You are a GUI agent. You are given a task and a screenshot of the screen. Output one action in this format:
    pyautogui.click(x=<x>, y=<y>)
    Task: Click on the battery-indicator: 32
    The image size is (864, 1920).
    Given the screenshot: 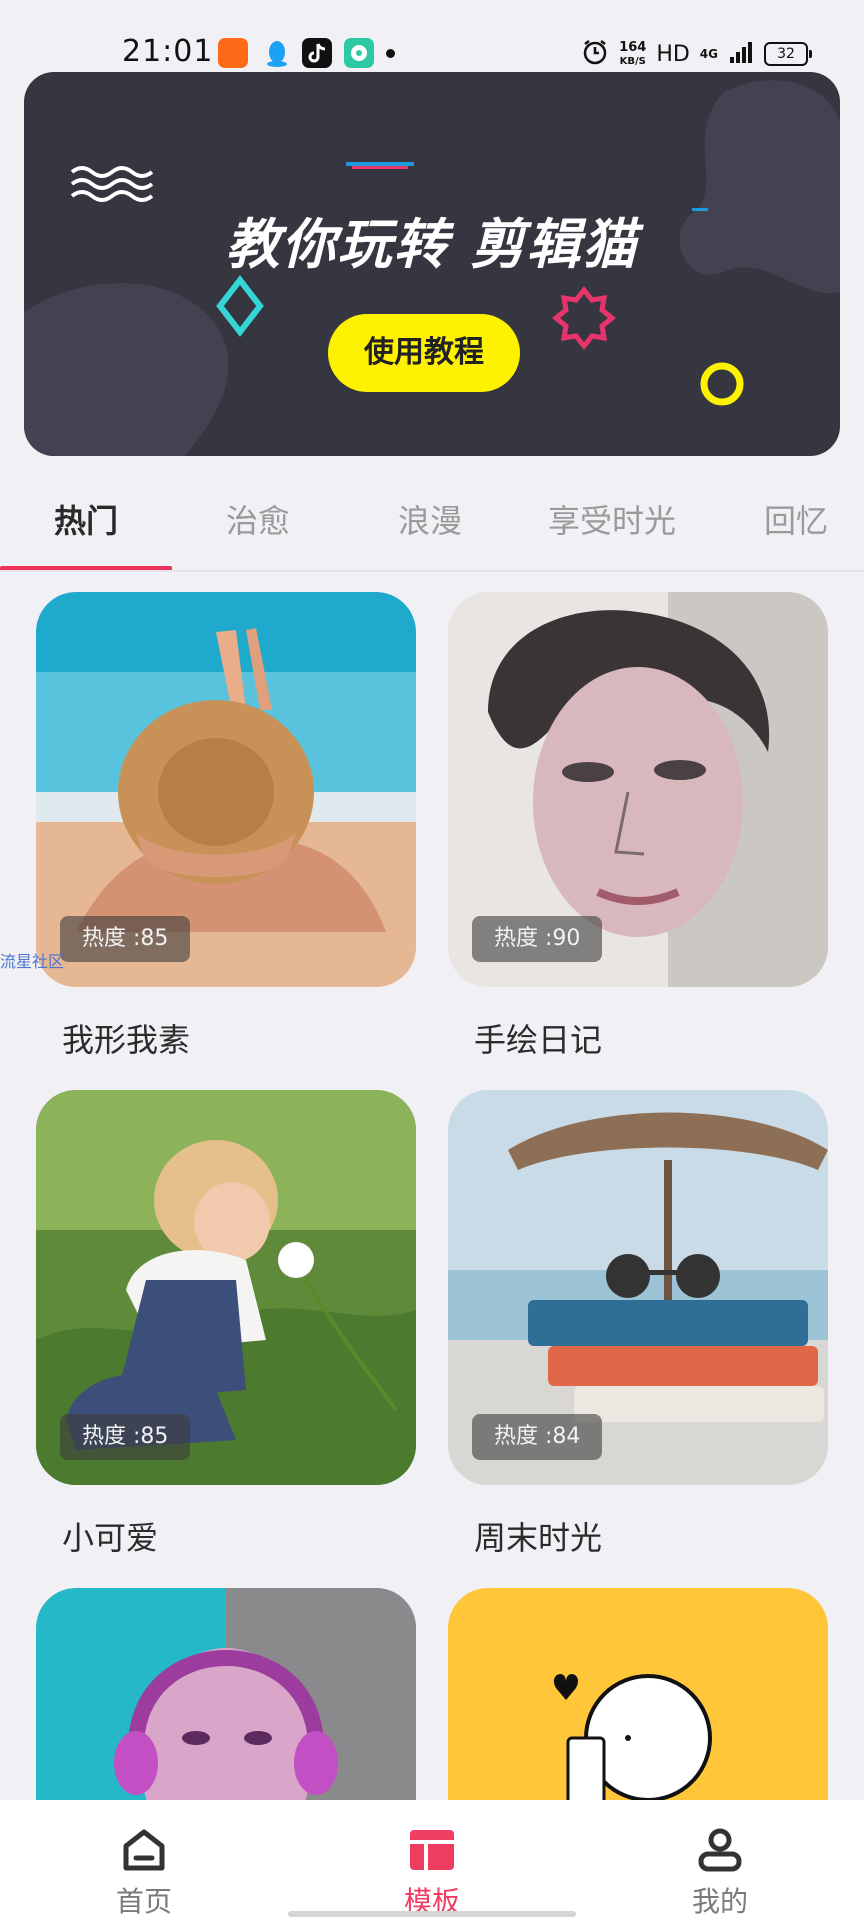 What is the action you would take?
    pyautogui.click(x=788, y=54)
    